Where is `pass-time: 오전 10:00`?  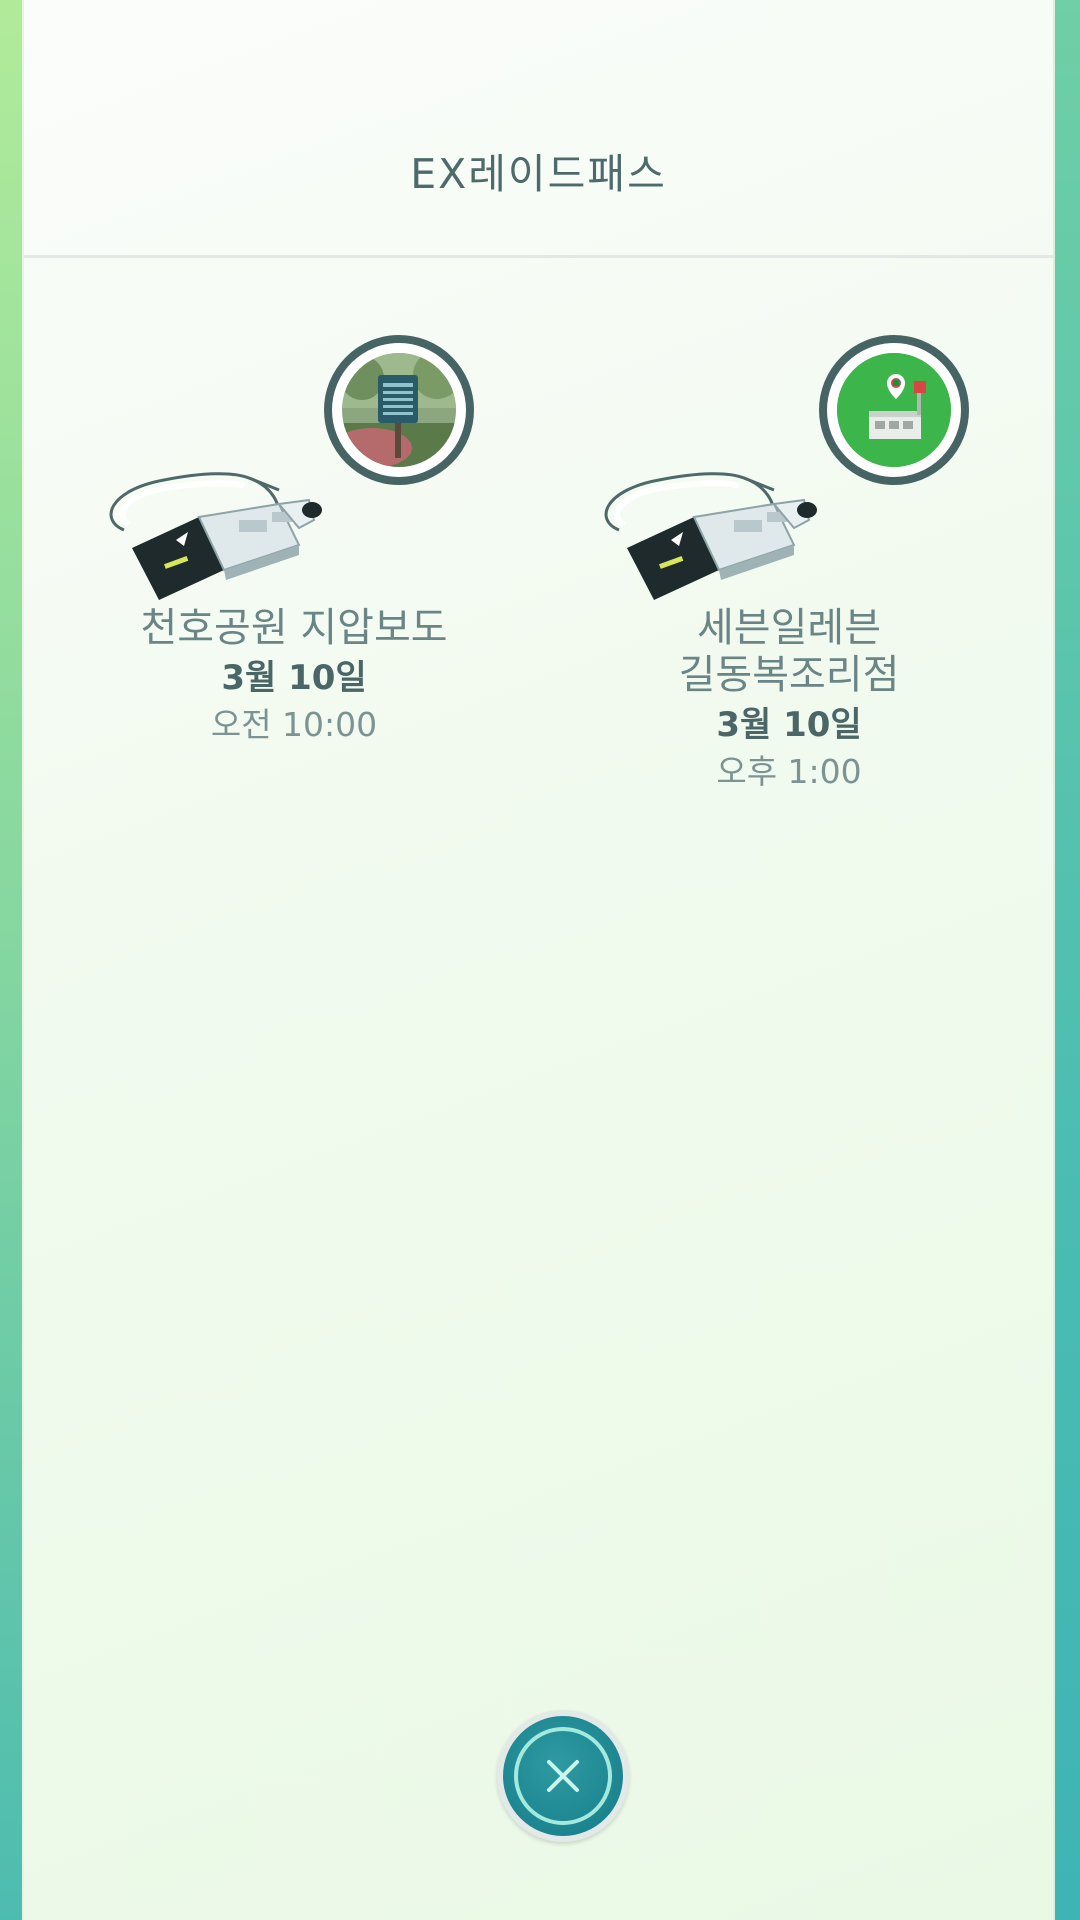 pass-time: 오전 10:00 is located at coordinates (294, 724).